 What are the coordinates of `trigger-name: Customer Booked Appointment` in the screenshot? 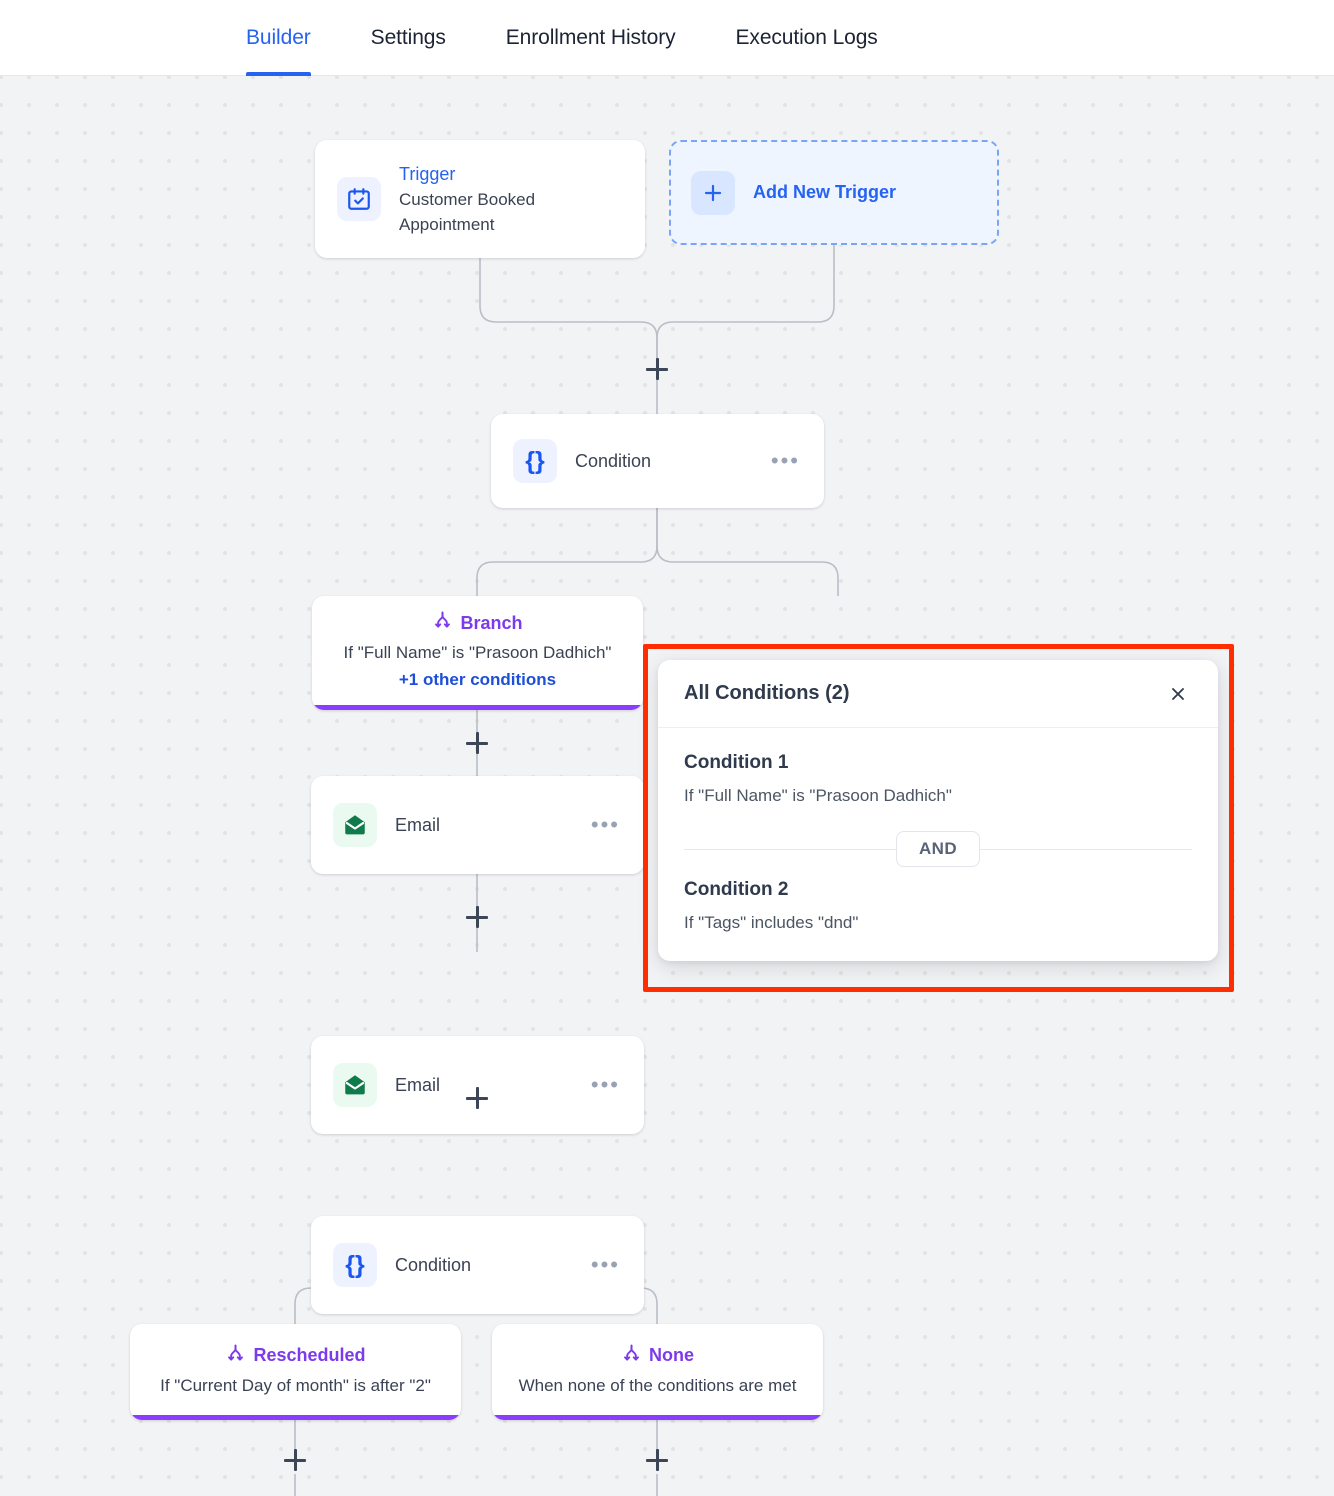 It's located at (467, 212).